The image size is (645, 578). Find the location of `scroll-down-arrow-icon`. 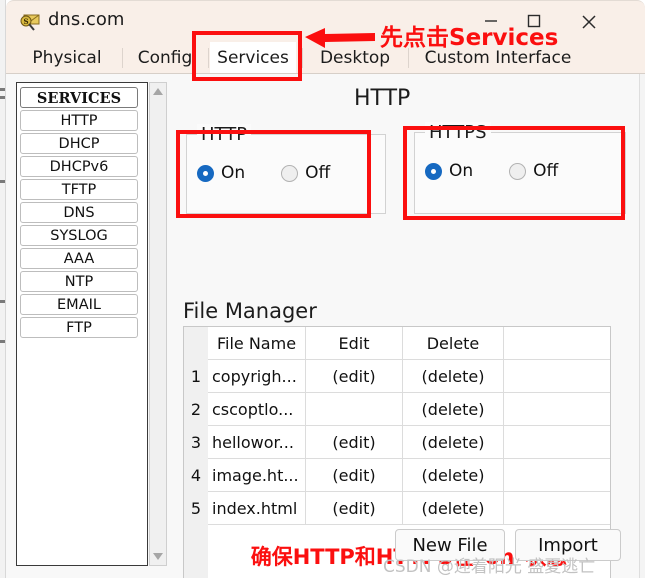

scroll-down-arrow-icon is located at coordinates (158, 556).